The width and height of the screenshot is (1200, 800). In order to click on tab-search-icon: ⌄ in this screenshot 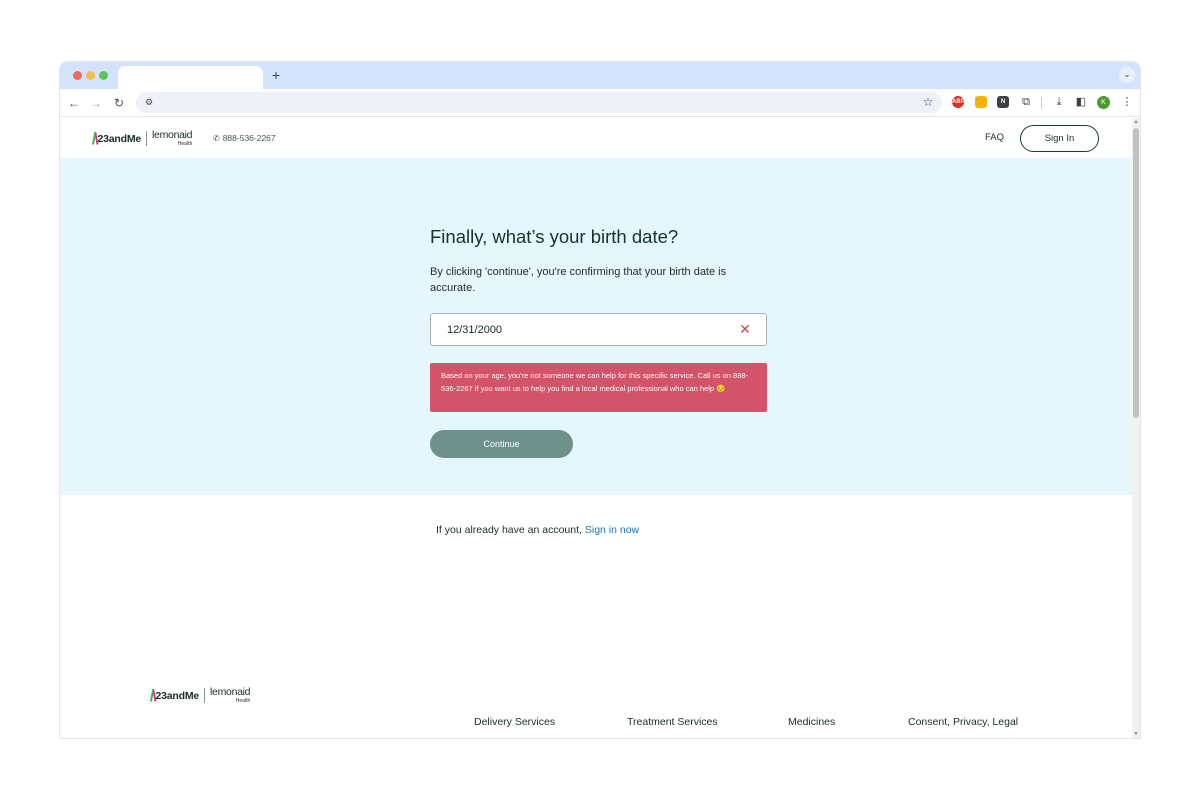, I will do `click(1127, 75)`.